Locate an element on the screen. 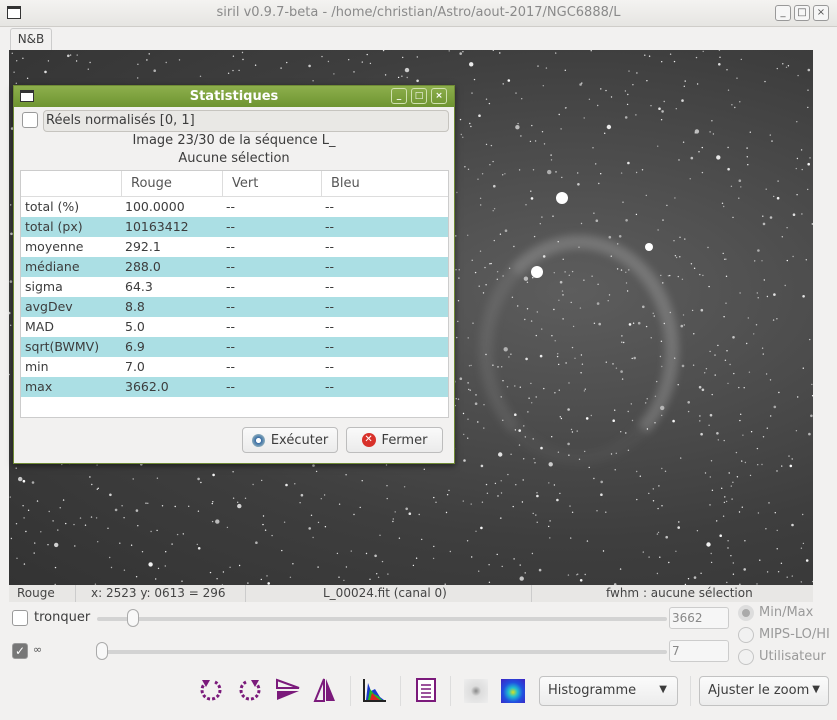 The image size is (837, 720). dialog-app-icon is located at coordinates (27, 96).